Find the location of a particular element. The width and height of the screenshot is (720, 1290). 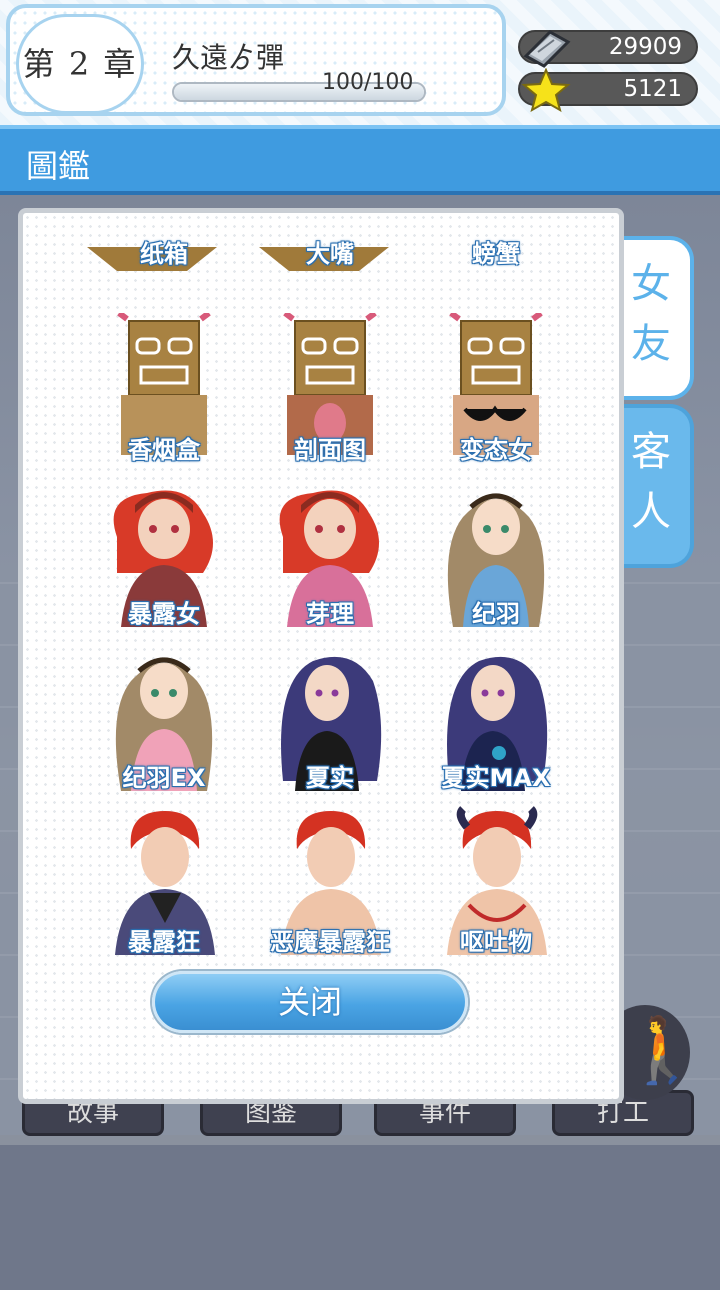

catalog-item-label: 纪羽 is located at coordinates (496, 614).